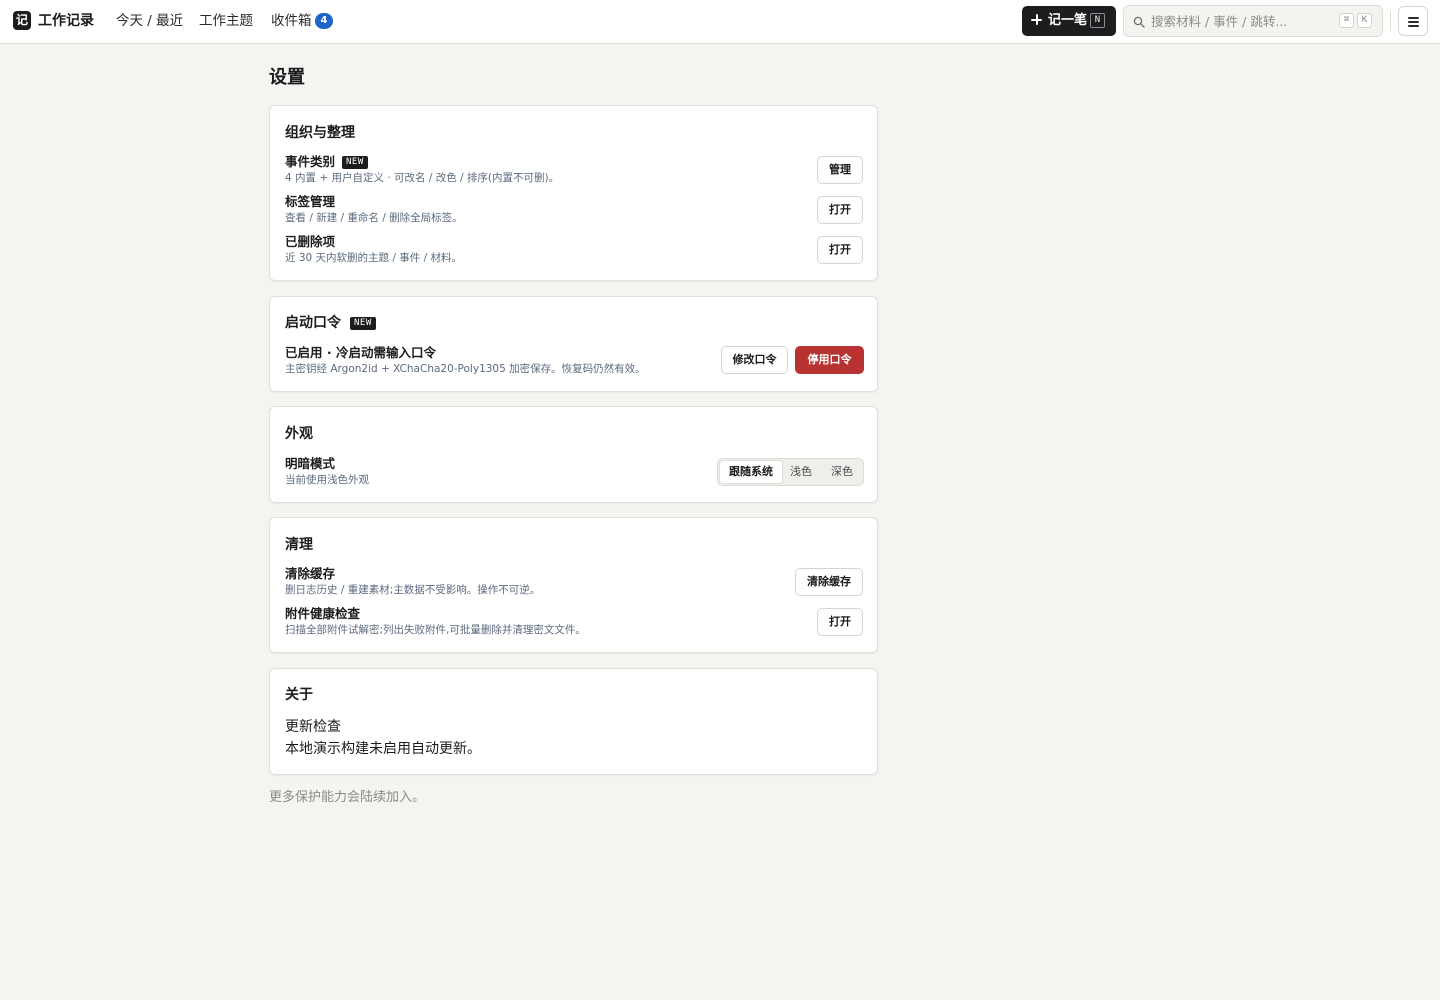 The image size is (1440, 1000). What do you see at coordinates (22, 20) in the screenshot?
I see `app-logo-icon: 记` at bounding box center [22, 20].